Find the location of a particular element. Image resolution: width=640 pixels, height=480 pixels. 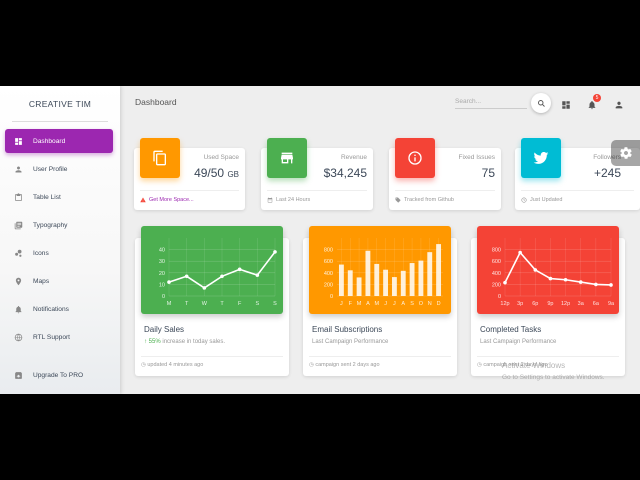

stat-footer-text: Tracked from Github is located at coordinates (429, 200).